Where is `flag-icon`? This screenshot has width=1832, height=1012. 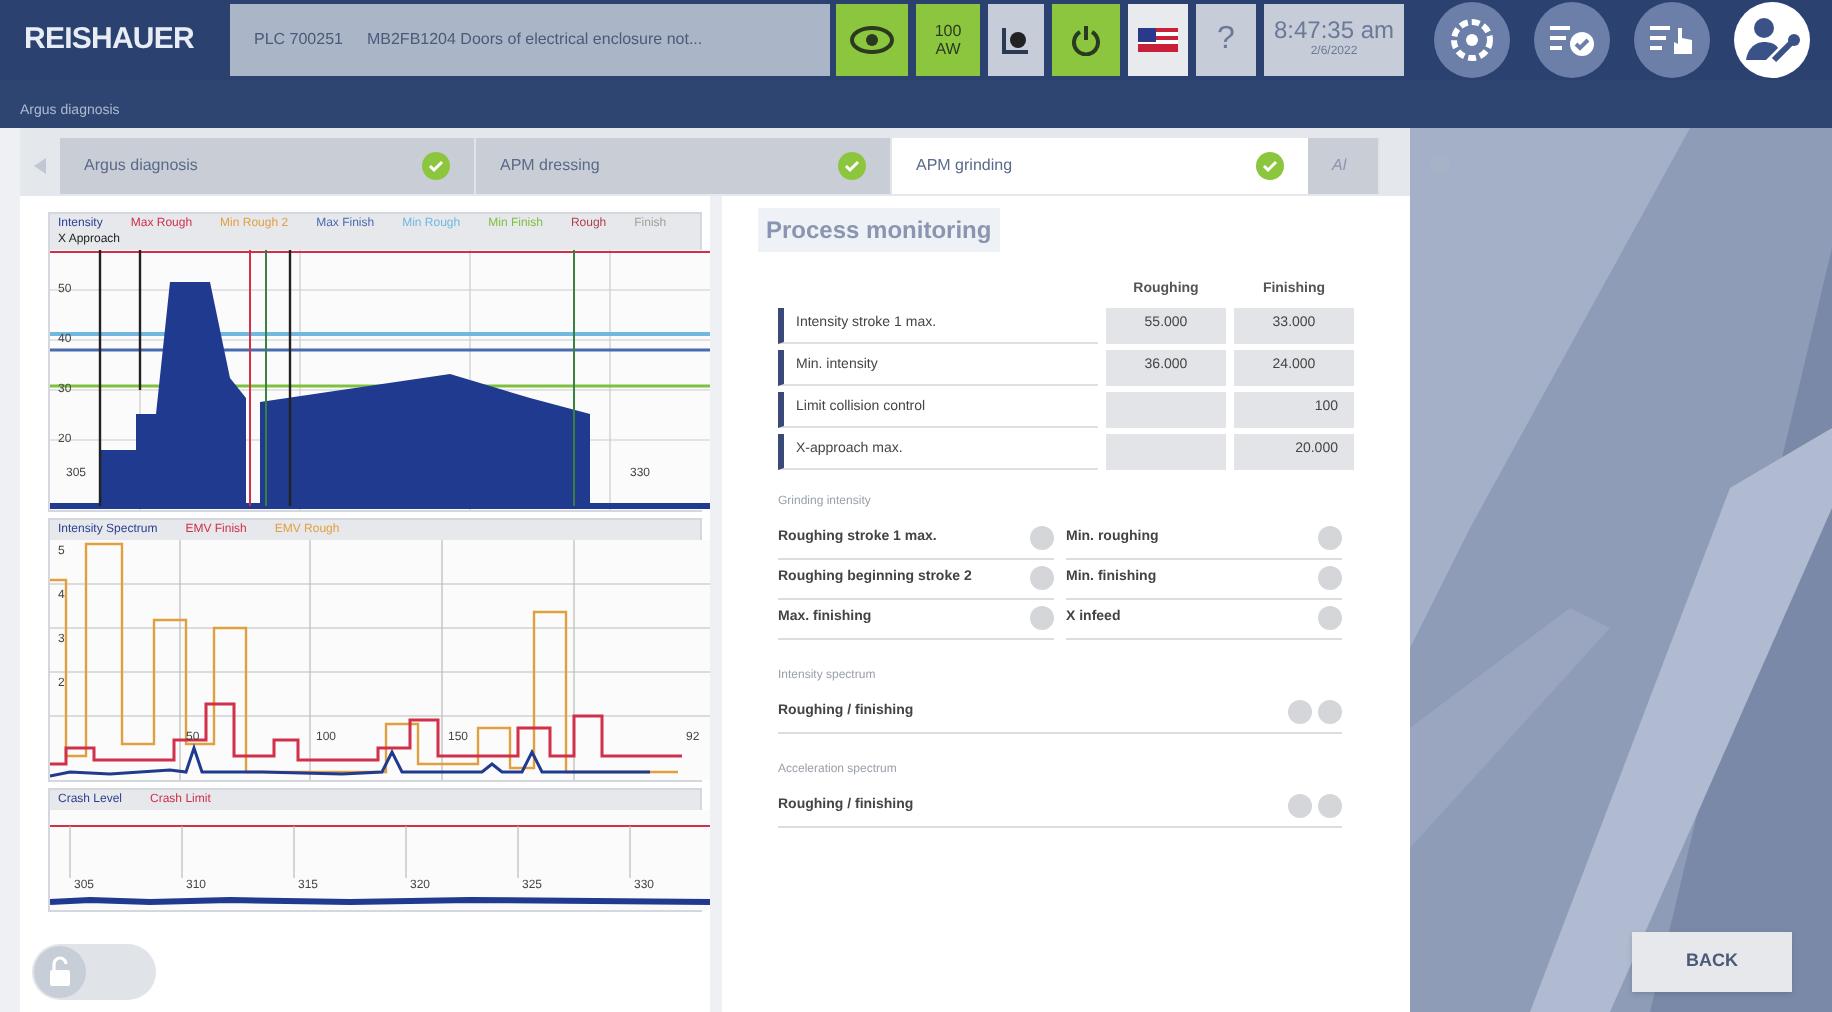
flag-icon is located at coordinates (1158, 40).